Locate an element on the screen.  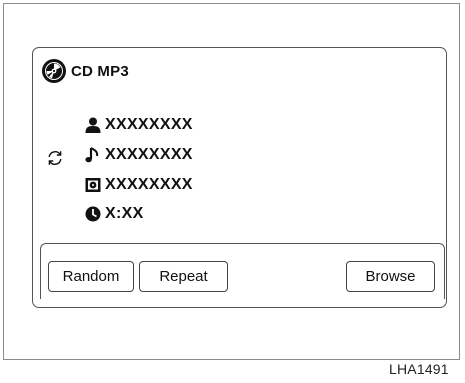
artist-row: XXXXXXXX is located at coordinates (163, 126).